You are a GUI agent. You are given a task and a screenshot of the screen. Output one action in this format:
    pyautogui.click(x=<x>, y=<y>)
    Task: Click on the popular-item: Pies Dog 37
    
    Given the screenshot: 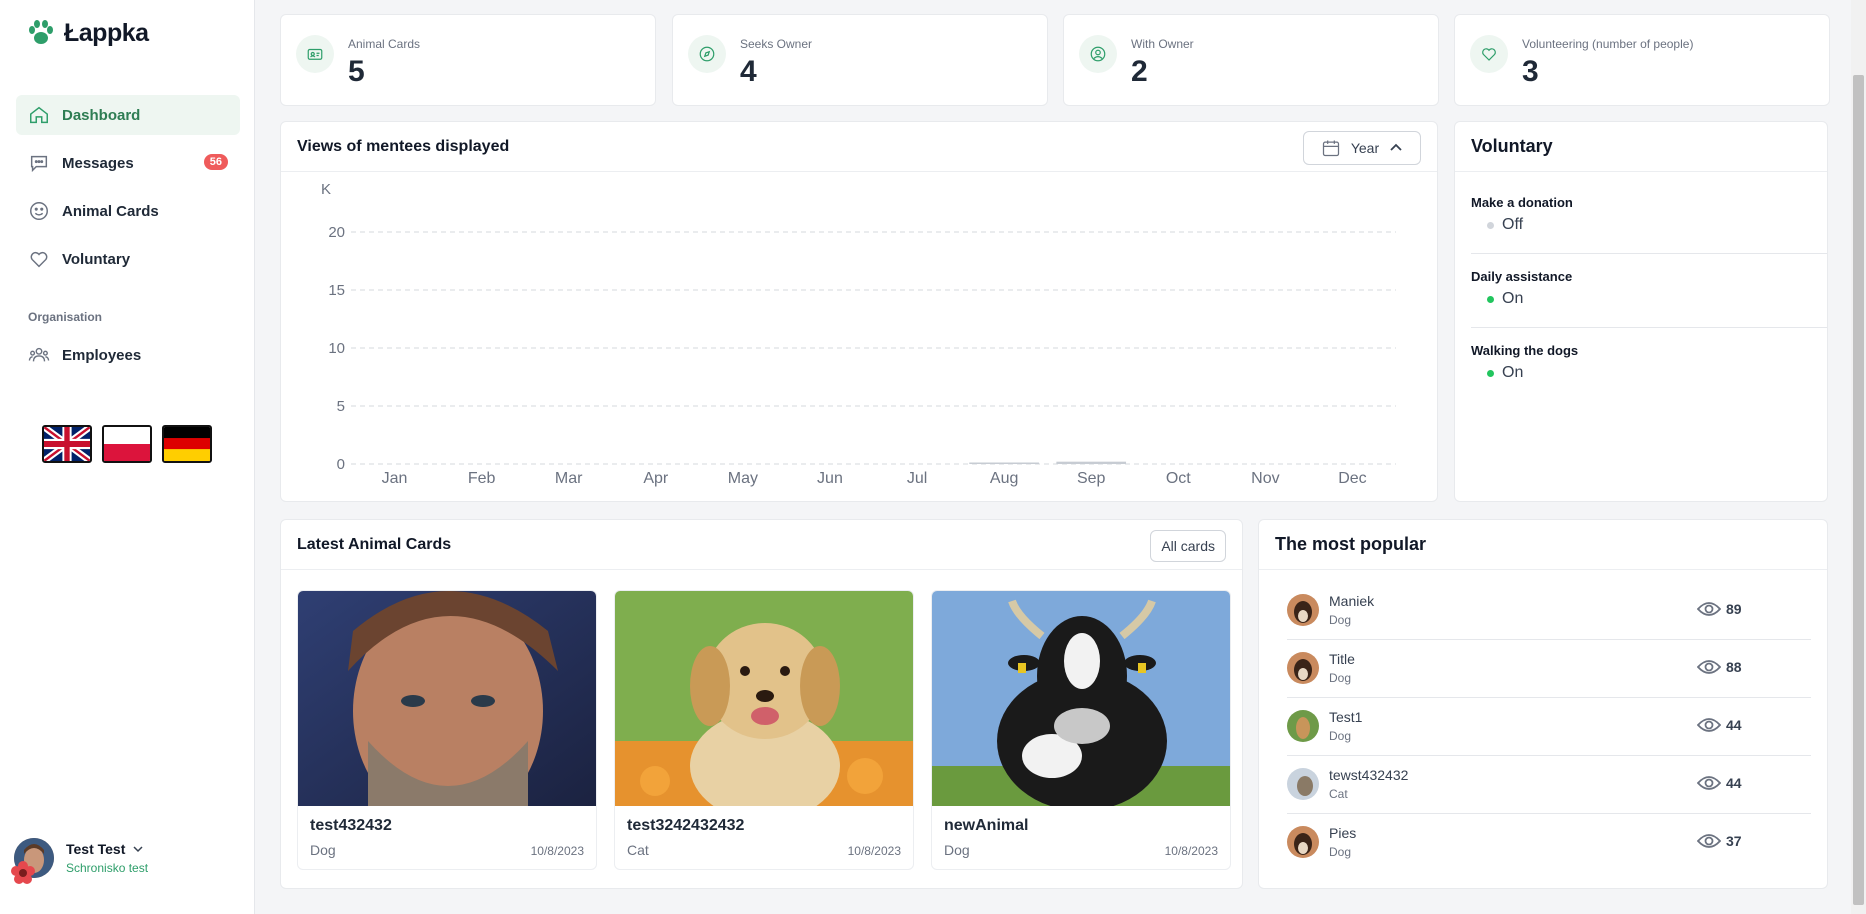 What is the action you would take?
    pyautogui.click(x=1549, y=843)
    